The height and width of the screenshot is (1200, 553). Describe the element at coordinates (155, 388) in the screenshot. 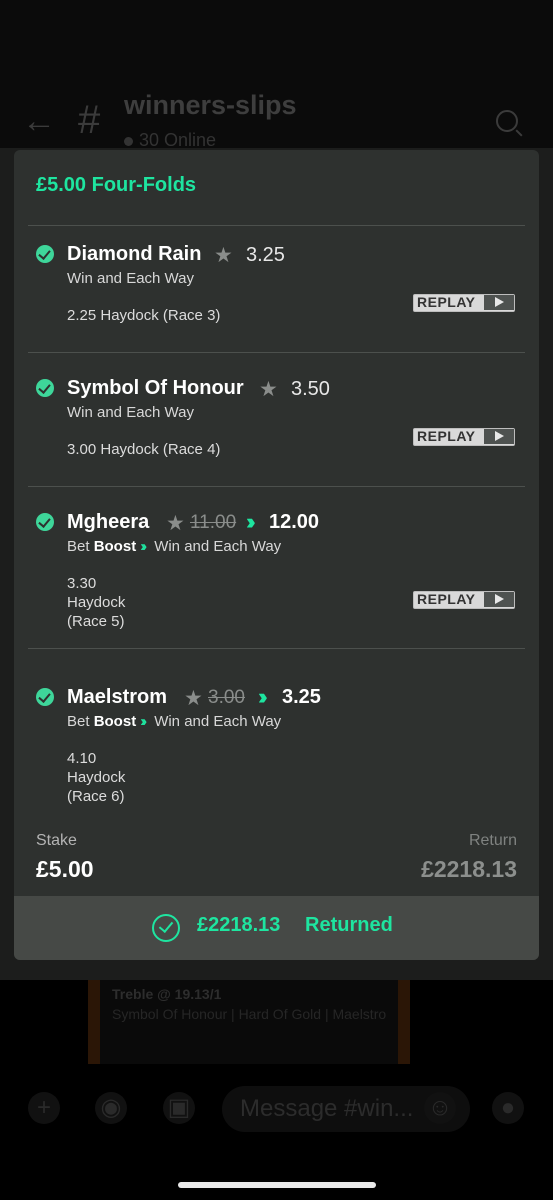

I see `horse-name: Symbol Of Honour` at that location.